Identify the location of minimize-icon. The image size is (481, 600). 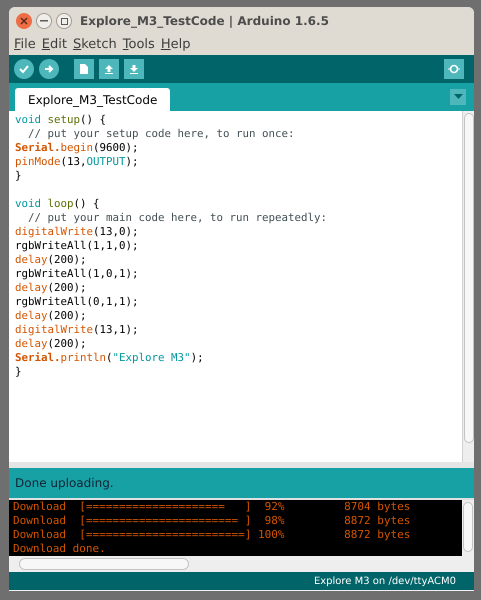
(44, 21).